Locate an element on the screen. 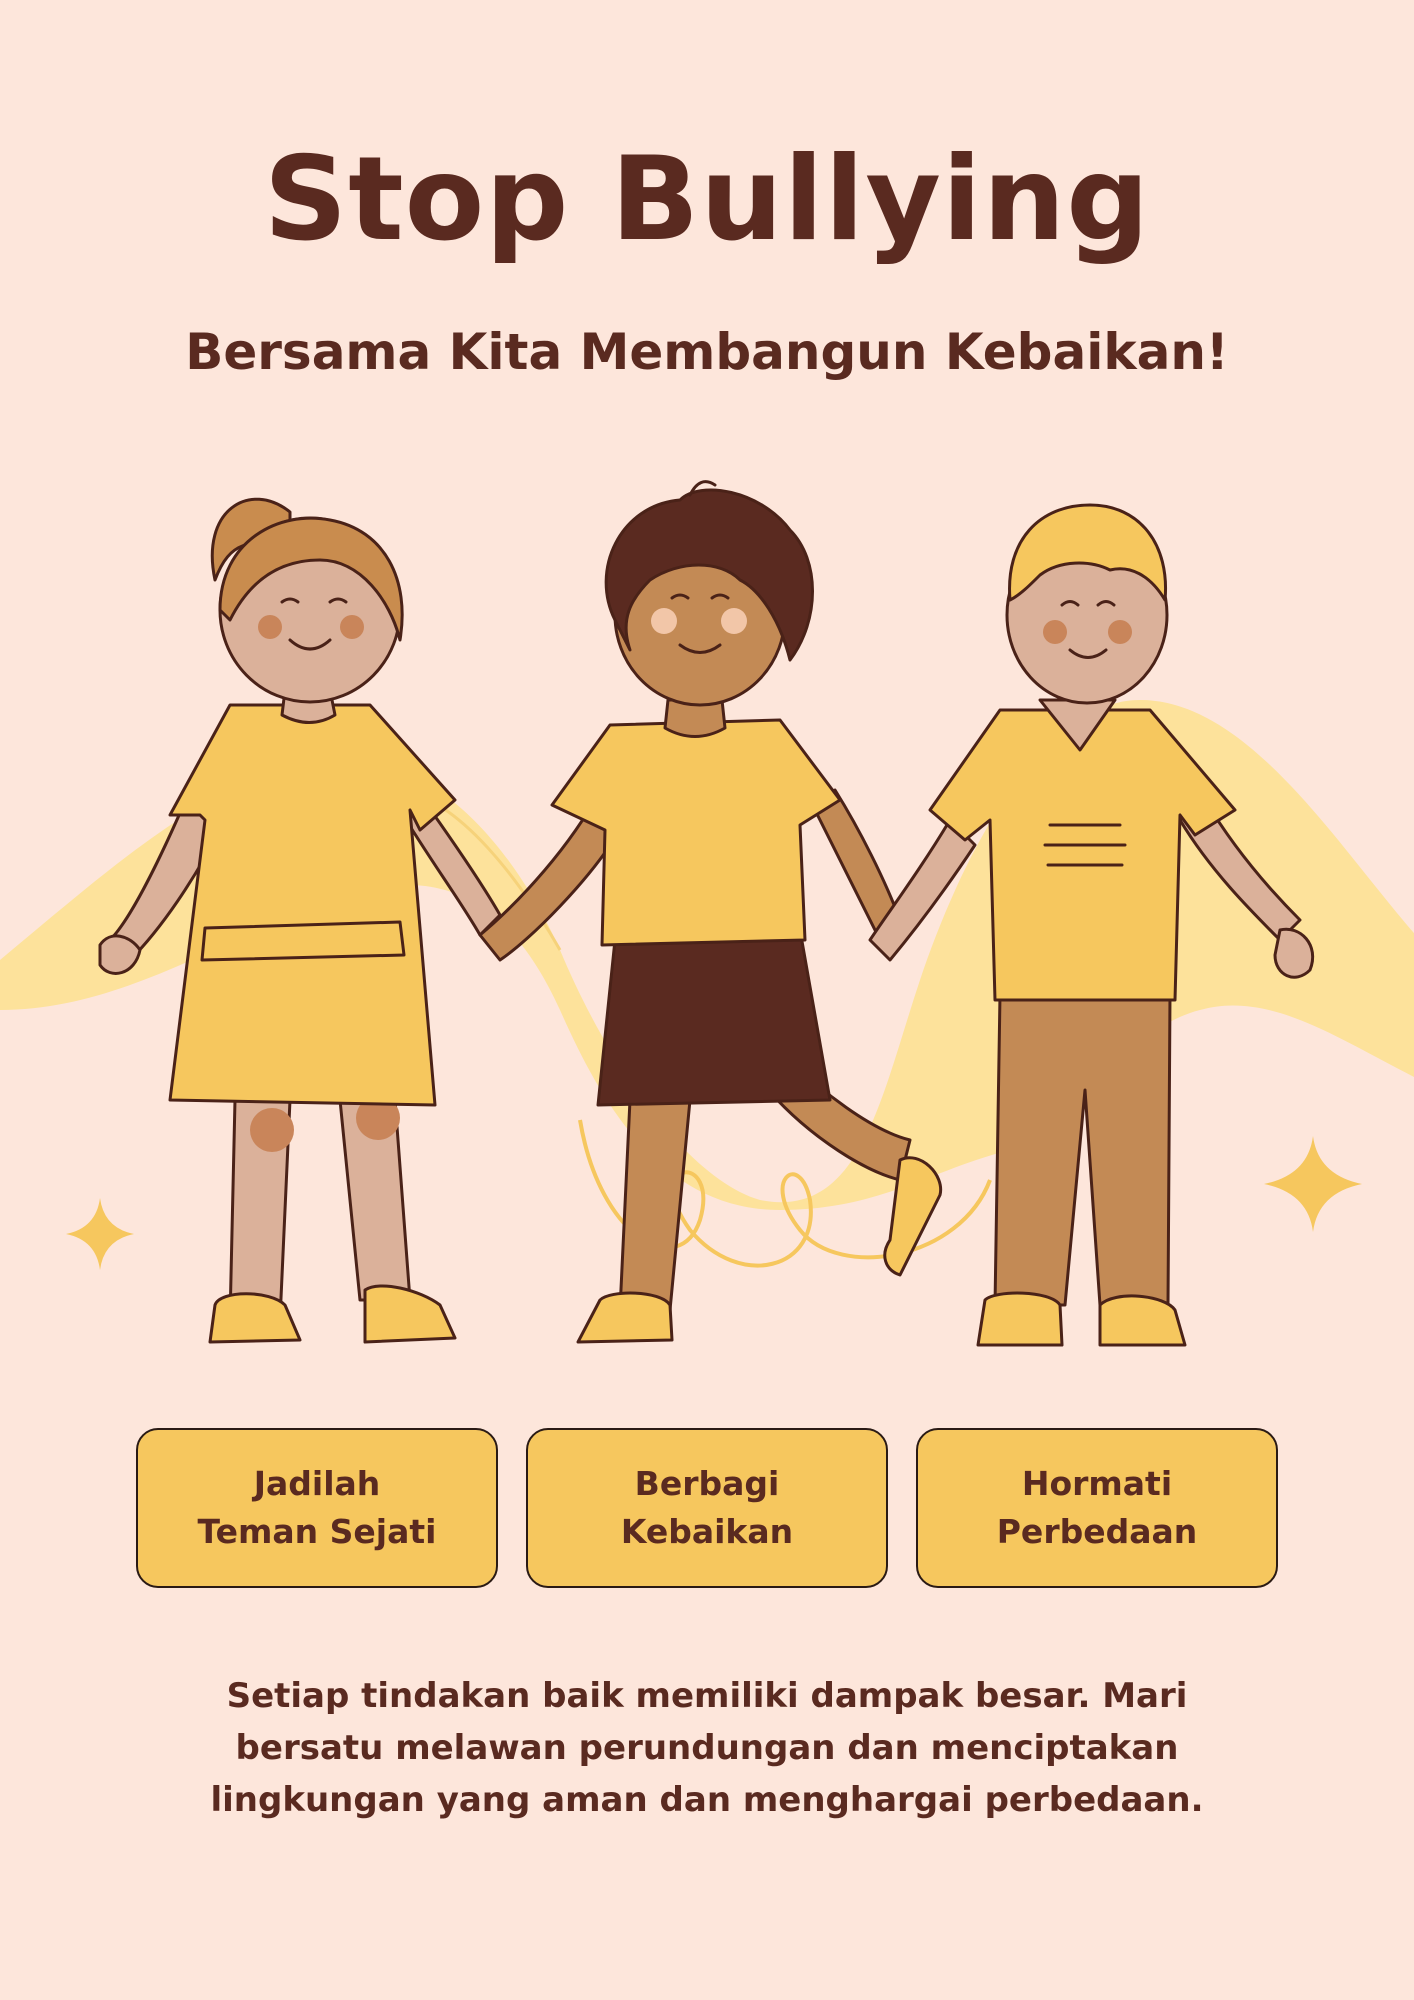 The width and height of the screenshot is (1414, 2000). value-pill-teman-sejati: Jadilah Teman Sejati is located at coordinates (317, 1508).